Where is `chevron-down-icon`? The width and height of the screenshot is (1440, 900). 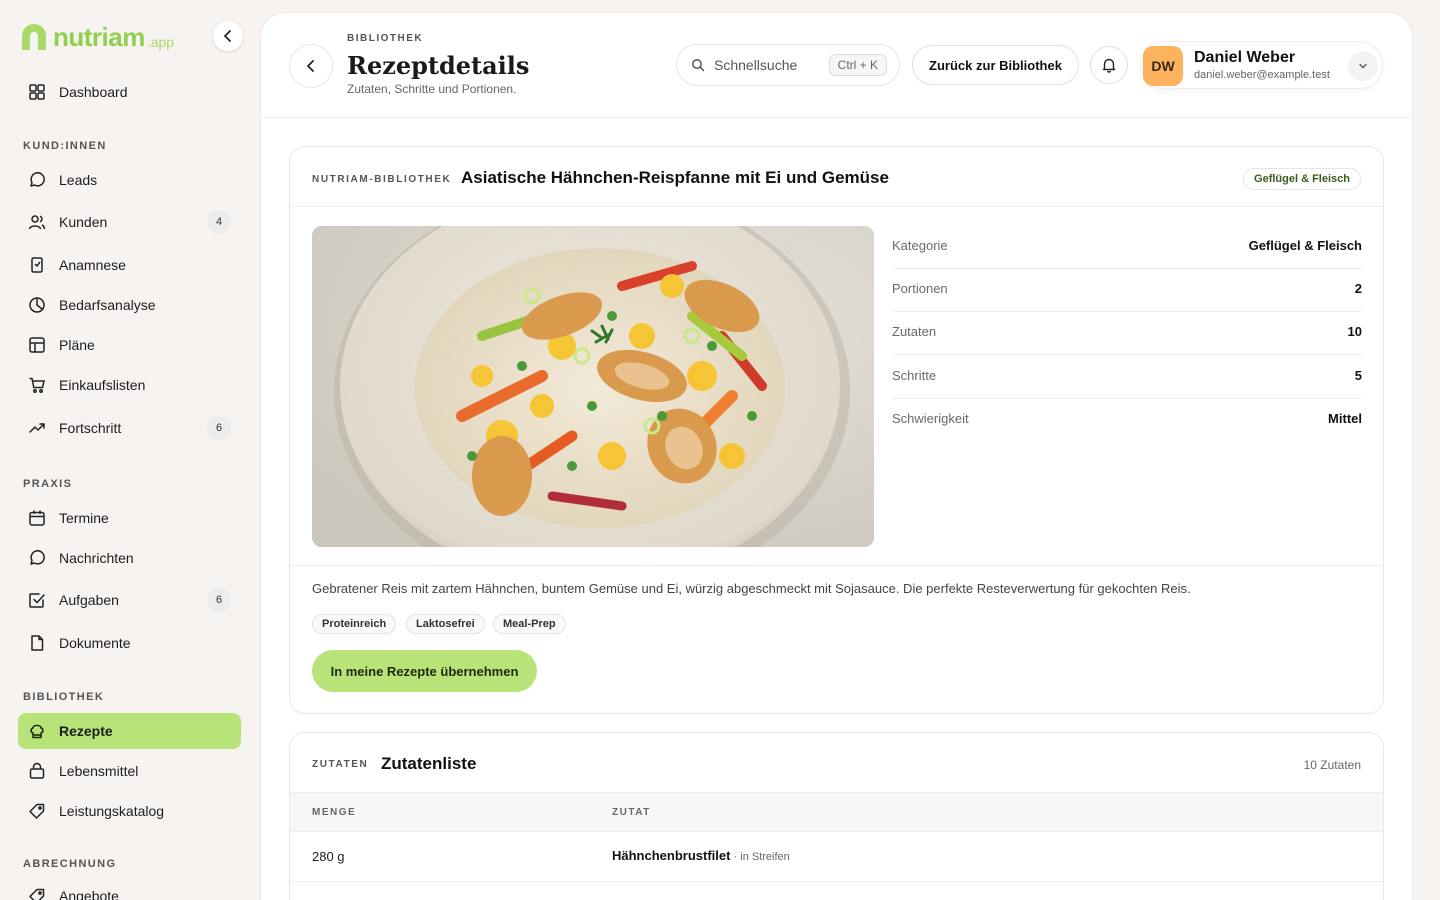
chevron-down-icon is located at coordinates (1363, 66).